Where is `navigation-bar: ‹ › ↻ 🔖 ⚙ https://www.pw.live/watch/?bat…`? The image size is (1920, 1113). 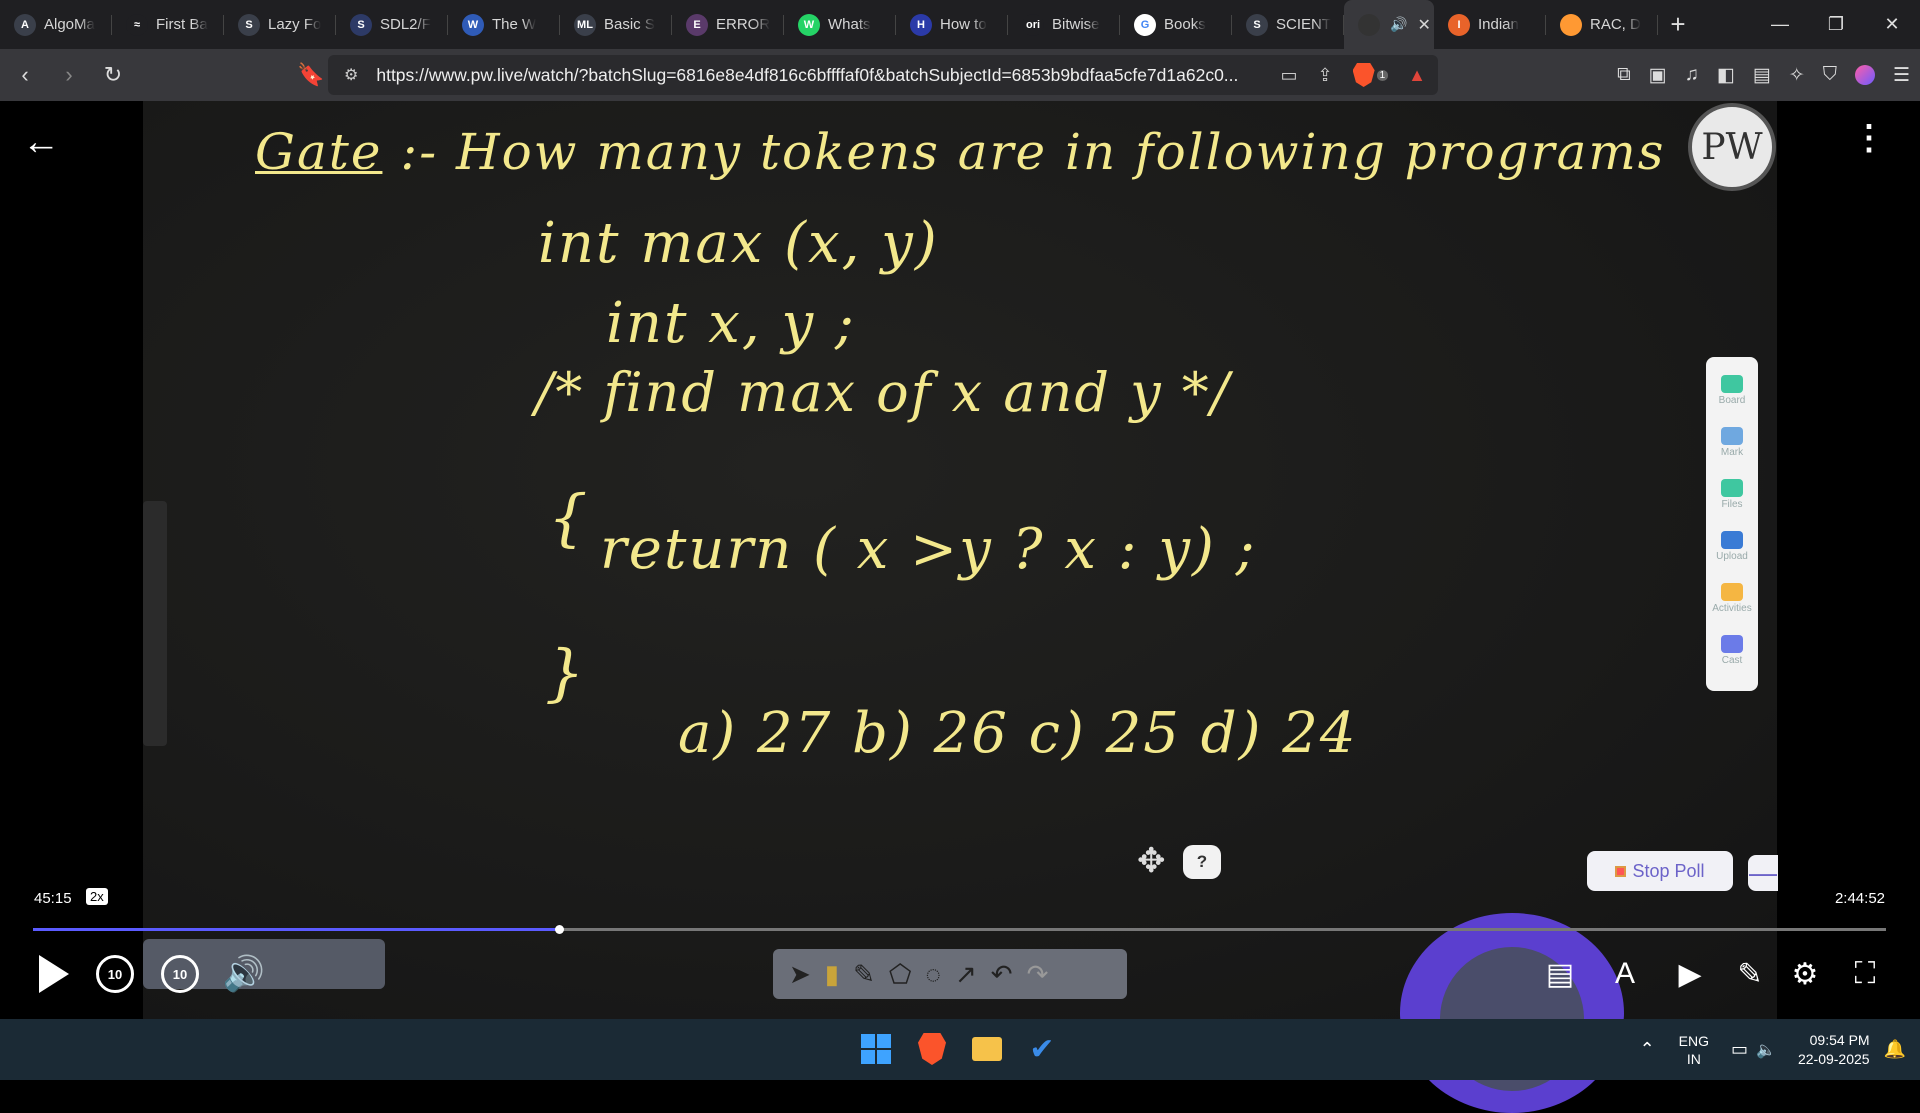
navigation-bar: ‹ › ↻ 🔖 ⚙ https://www.pw.live/watch/?bat… is located at coordinates (960, 75).